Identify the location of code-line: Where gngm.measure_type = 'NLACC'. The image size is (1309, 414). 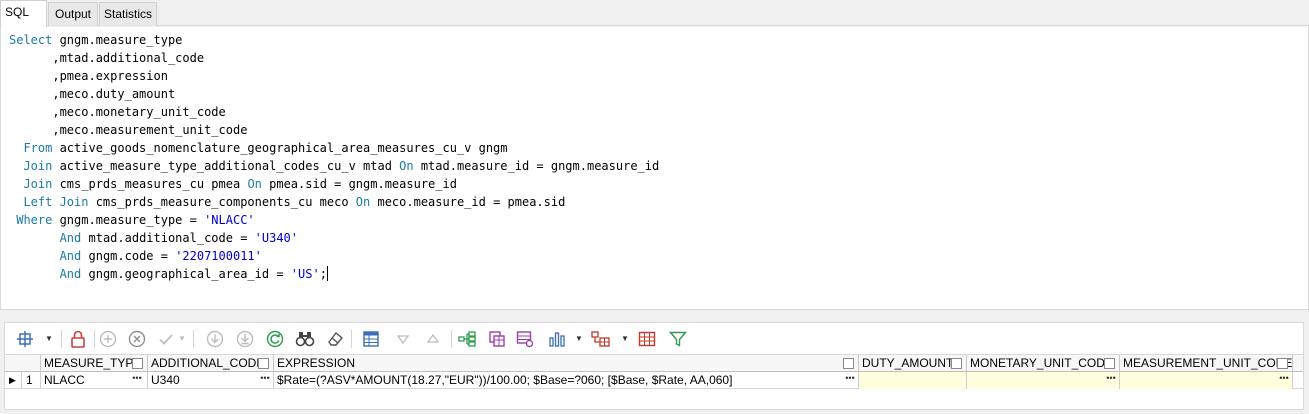
(334, 220).